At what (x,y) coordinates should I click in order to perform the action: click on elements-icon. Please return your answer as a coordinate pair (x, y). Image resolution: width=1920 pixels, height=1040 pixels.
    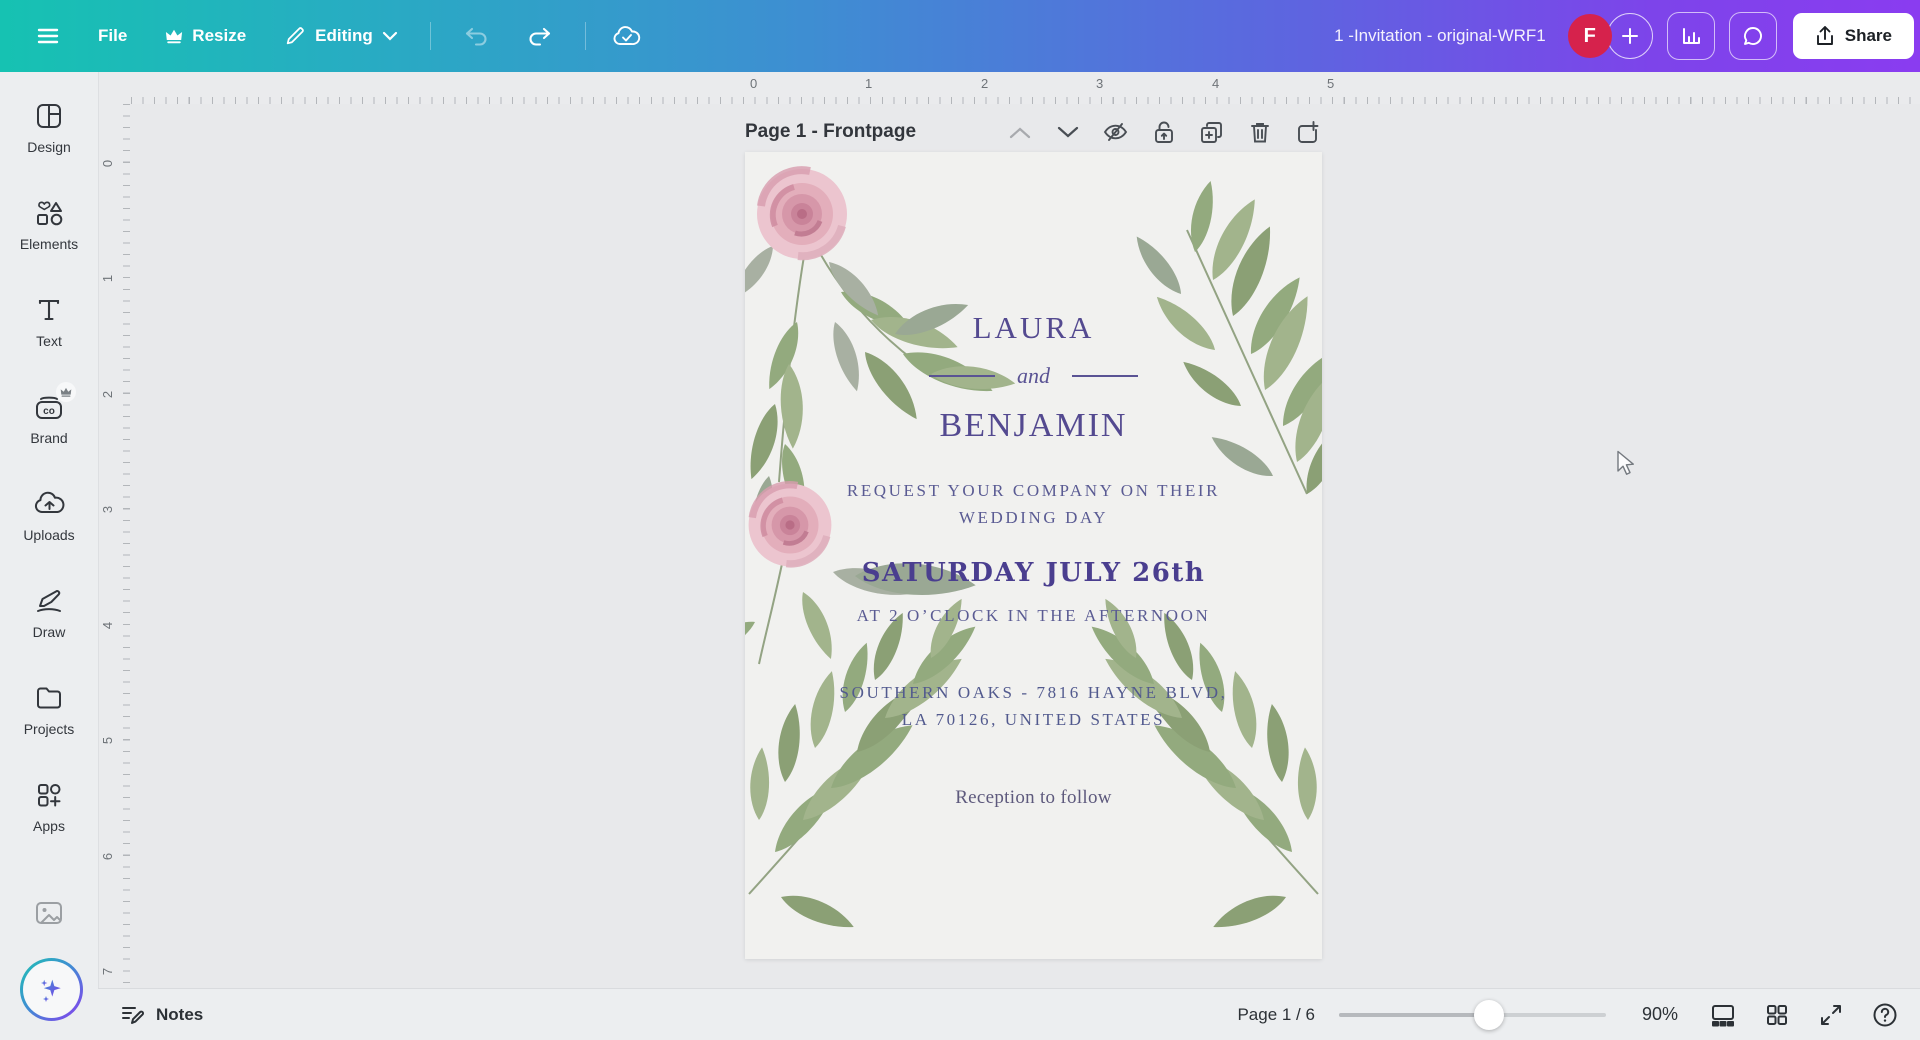
    Looking at the image, I should click on (49, 213).